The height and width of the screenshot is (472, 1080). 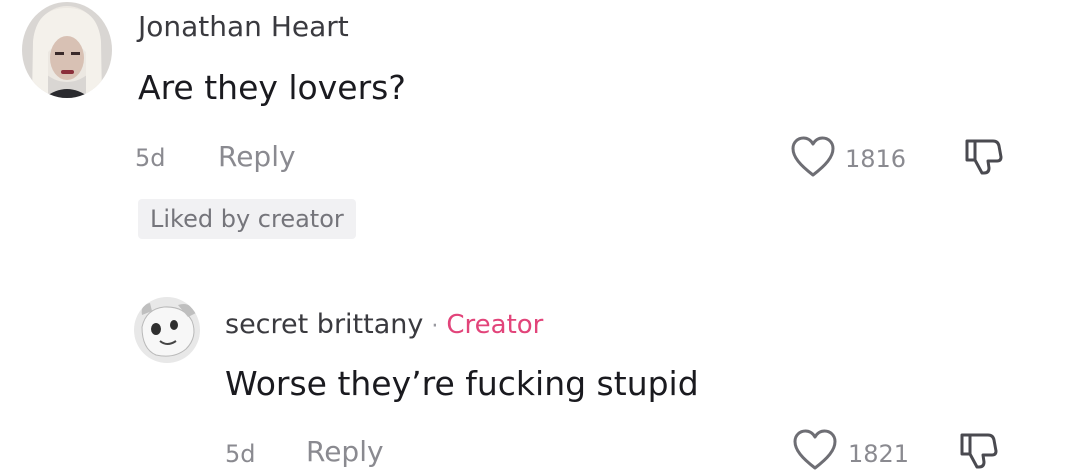 What do you see at coordinates (247, 219) in the screenshot?
I see `liked-by-creator-badge: Liked by creator` at bounding box center [247, 219].